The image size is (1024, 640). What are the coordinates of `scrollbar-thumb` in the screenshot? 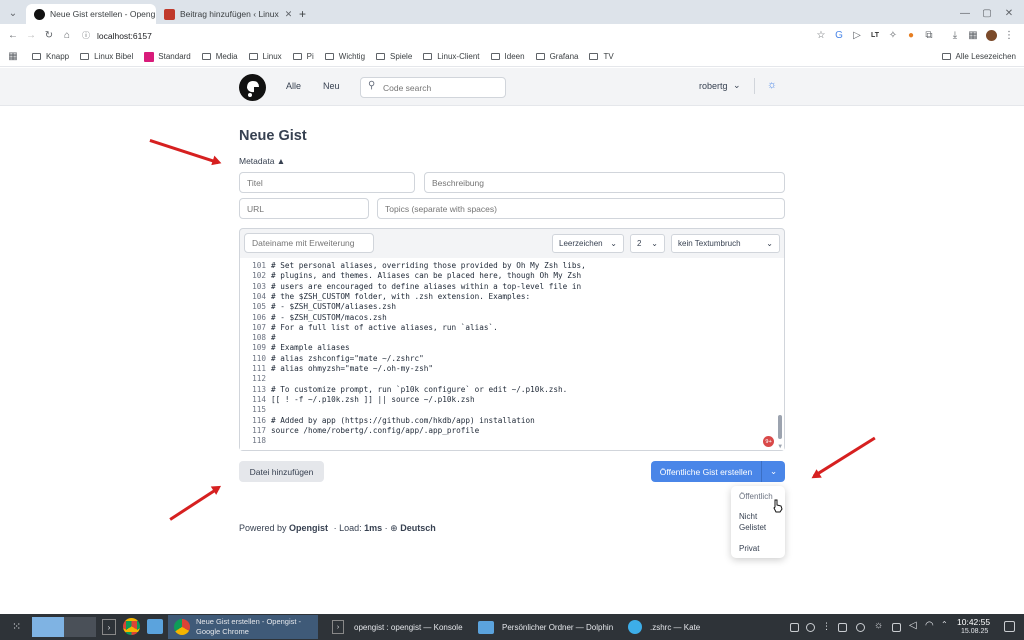 It's located at (780, 427).